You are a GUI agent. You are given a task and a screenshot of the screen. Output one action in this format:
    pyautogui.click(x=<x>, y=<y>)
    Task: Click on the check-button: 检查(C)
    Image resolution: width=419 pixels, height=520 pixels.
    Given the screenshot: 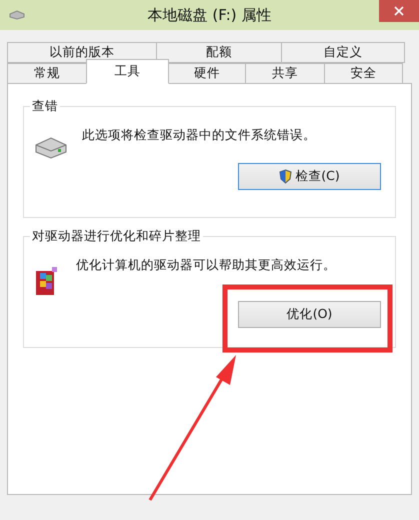 What is the action you would take?
    pyautogui.click(x=309, y=176)
    